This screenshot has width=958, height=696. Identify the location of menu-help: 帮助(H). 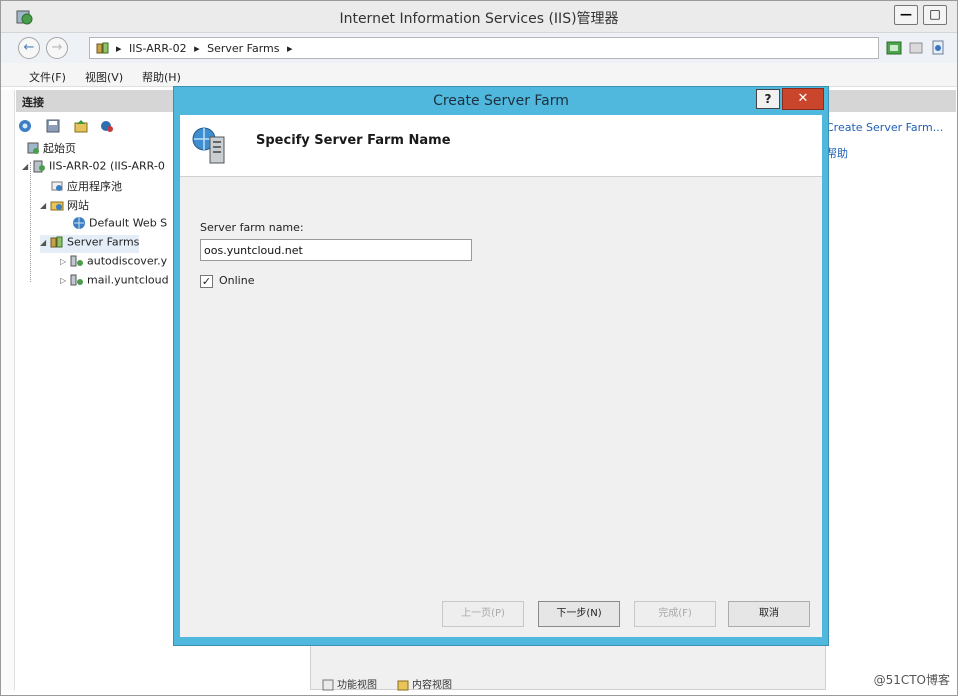
(161, 77).